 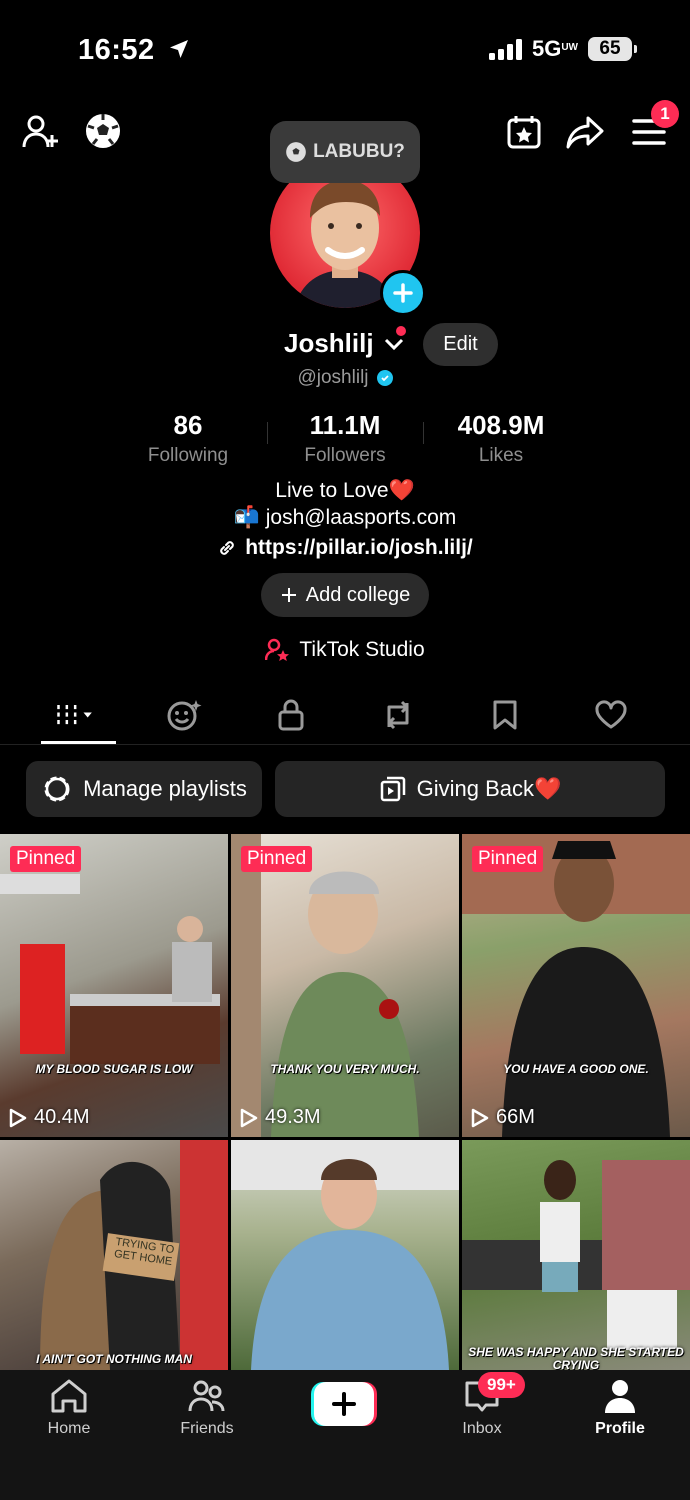 I want to click on park-scene, so click(x=576, y=985).